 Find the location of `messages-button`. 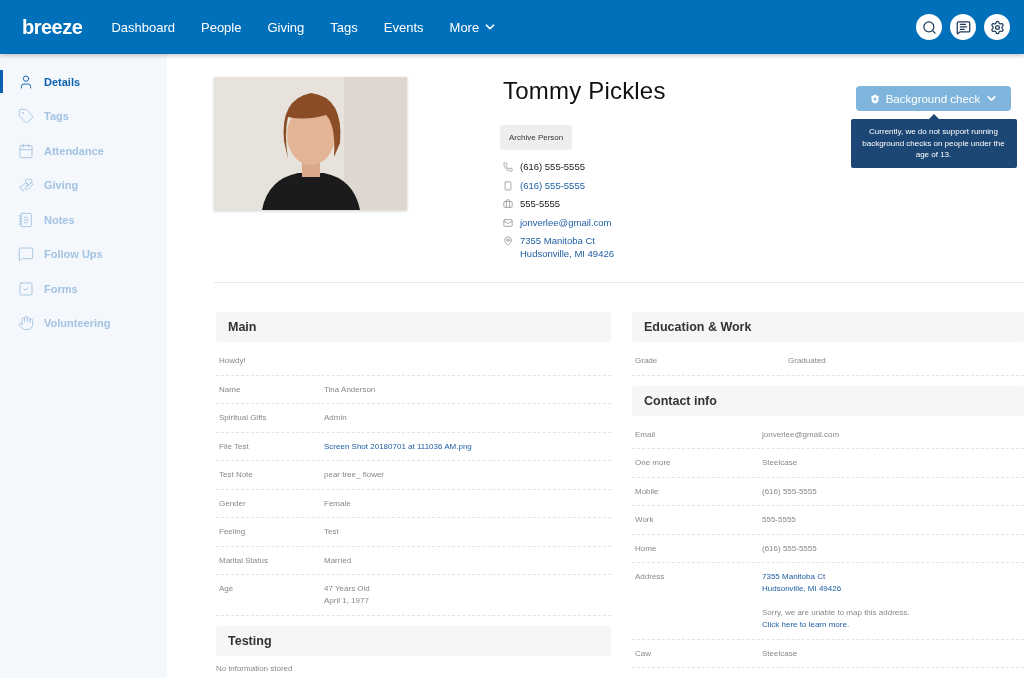

messages-button is located at coordinates (963, 27).